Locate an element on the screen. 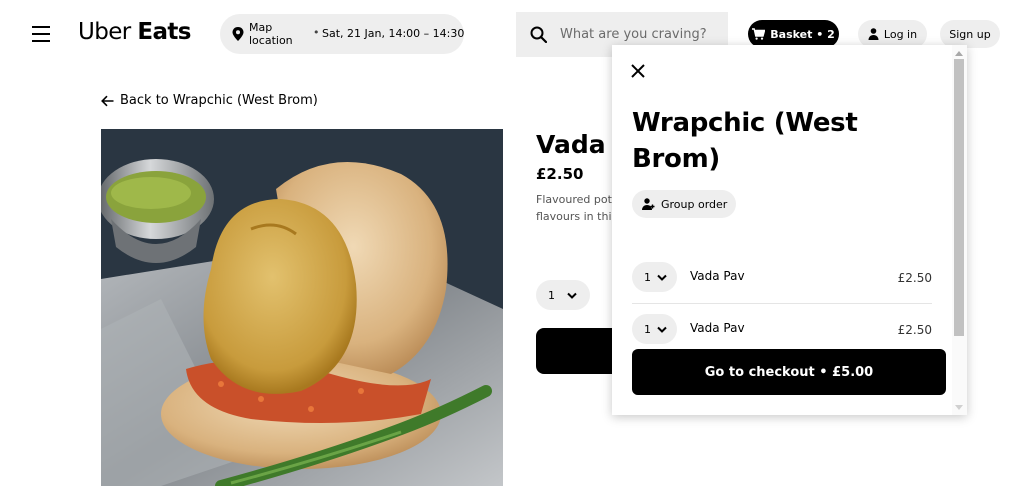  search-input is located at coordinates (640, 34).